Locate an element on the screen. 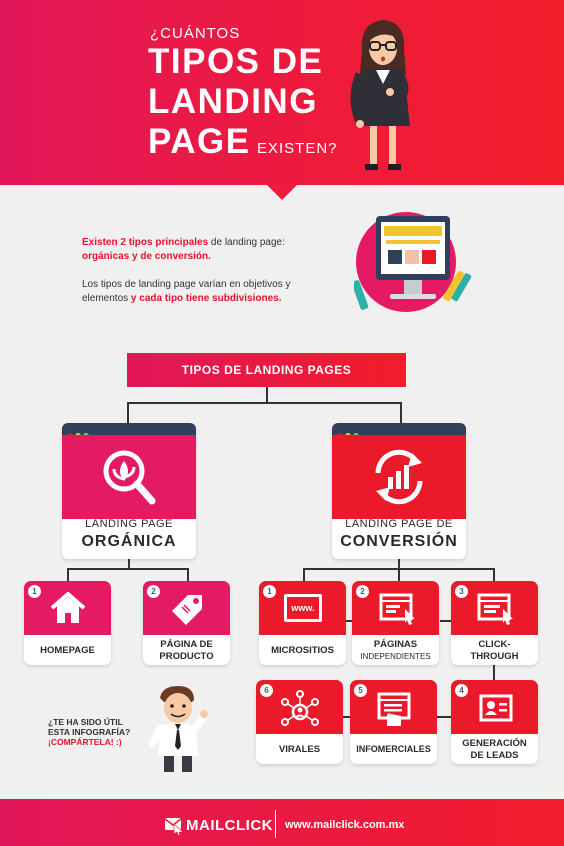 This screenshot has height=846, width=564. network-icon is located at coordinates (300, 708).